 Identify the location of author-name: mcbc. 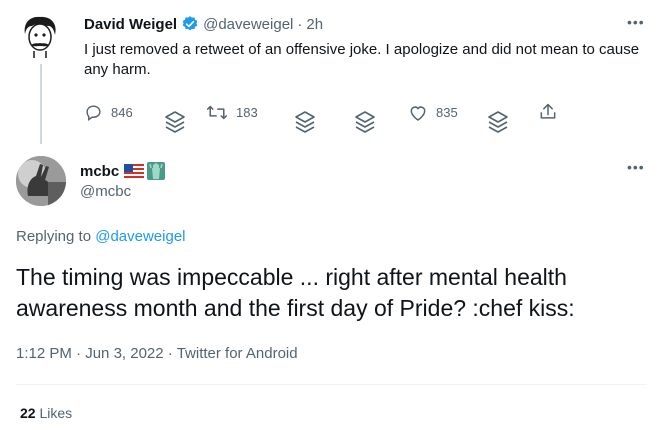
(99, 171).